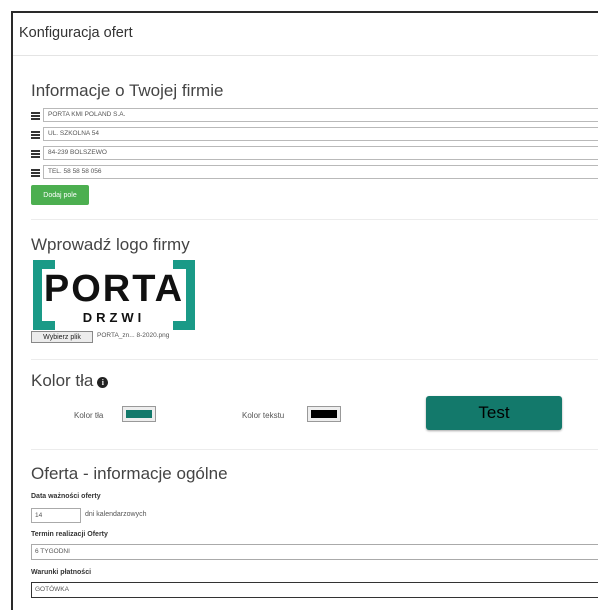 This screenshot has height=610, width=598. Describe the element at coordinates (314, 590) in the screenshot. I see `payment-input: GOTÓWKA` at that location.